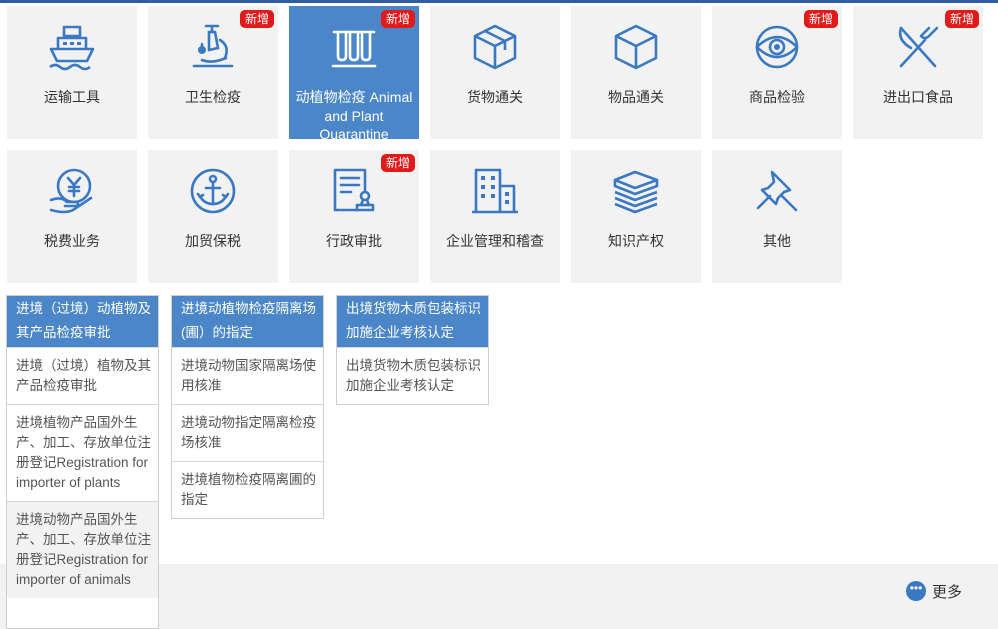 This screenshot has height=629, width=998. What do you see at coordinates (777, 97) in the screenshot?
I see `tile-label: 商品检验` at bounding box center [777, 97].